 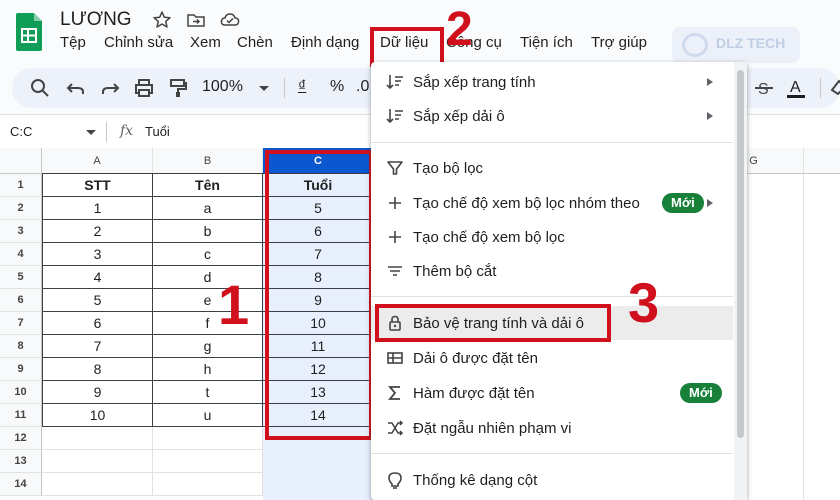 I want to click on menu-item-sort-range: Sắp xếp dải ô, so click(x=552, y=116).